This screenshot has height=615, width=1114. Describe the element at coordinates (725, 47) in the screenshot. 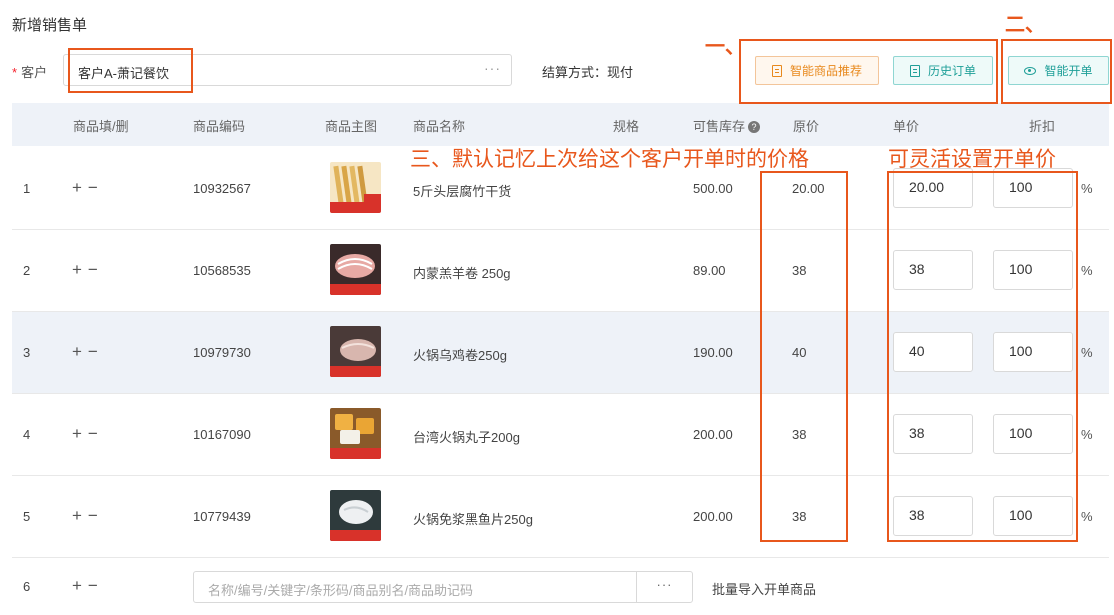

I see `annotation-label-one: 一、` at that location.